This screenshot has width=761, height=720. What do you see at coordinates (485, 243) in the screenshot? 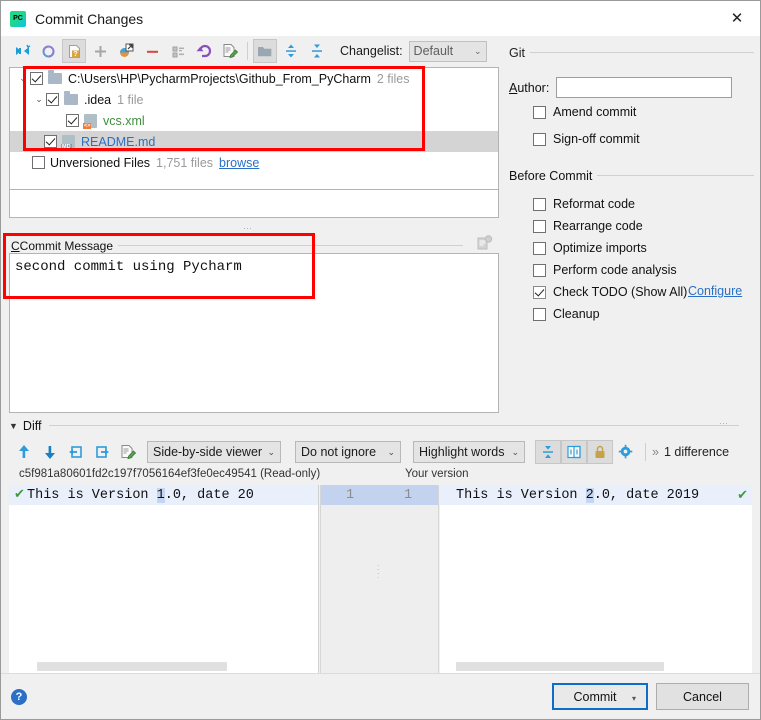
I see `commit-message-history-icon` at bounding box center [485, 243].